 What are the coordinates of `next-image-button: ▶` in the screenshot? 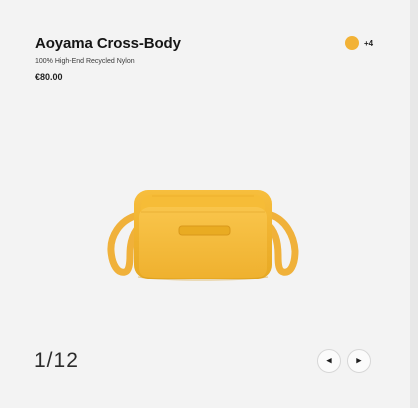 It's located at (359, 361).